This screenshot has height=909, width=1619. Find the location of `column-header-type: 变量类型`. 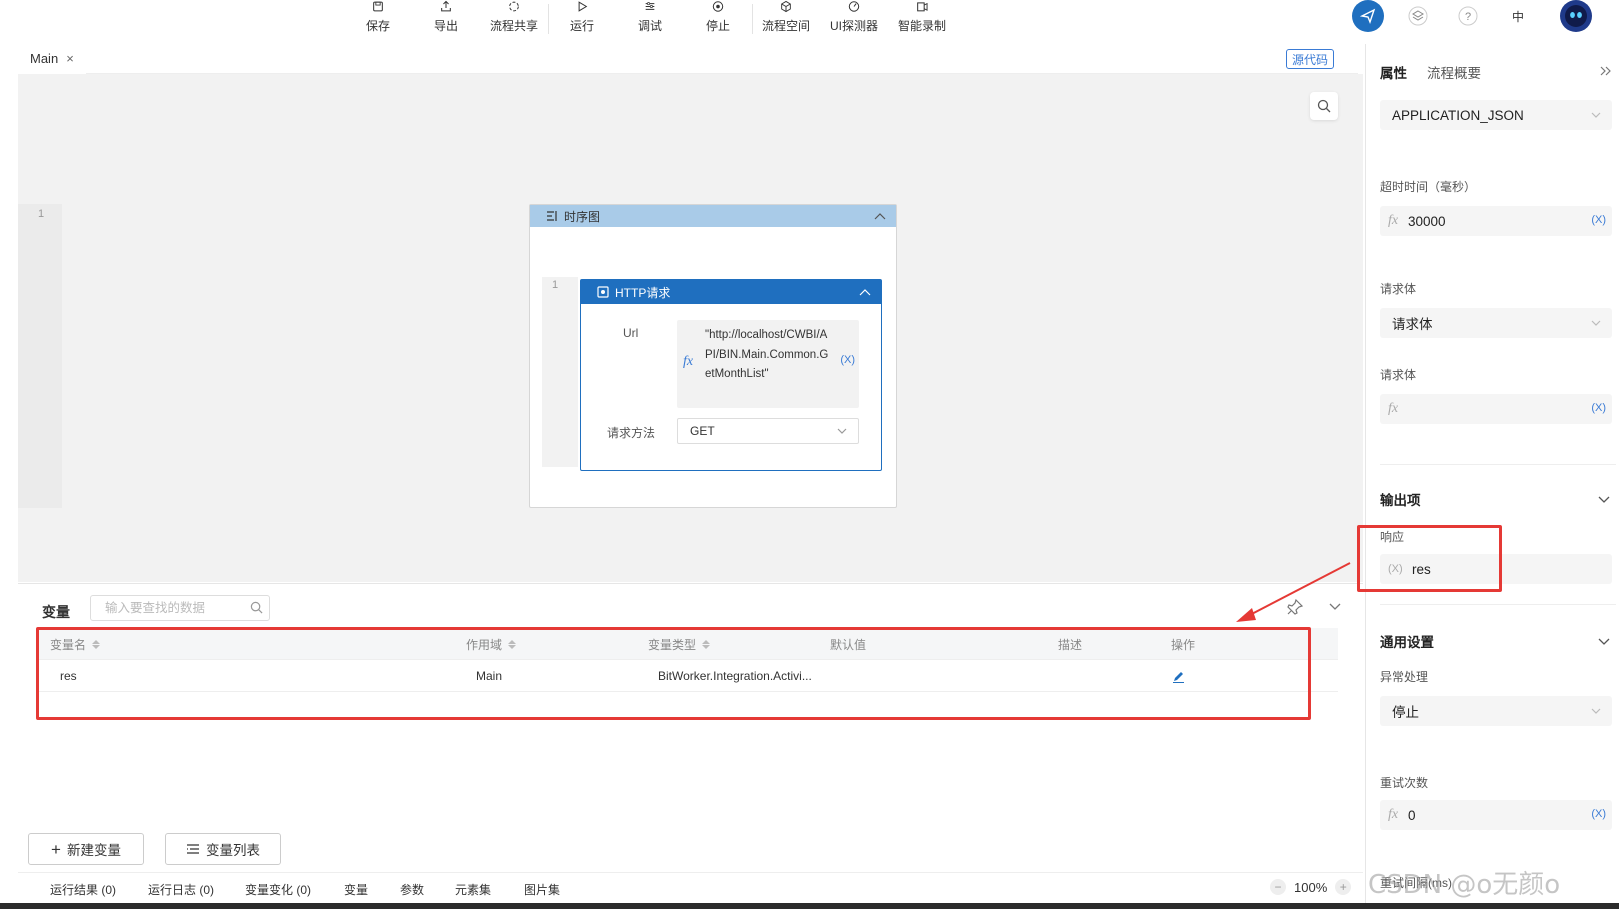

column-header-type: 变量类型 is located at coordinates (679, 644).